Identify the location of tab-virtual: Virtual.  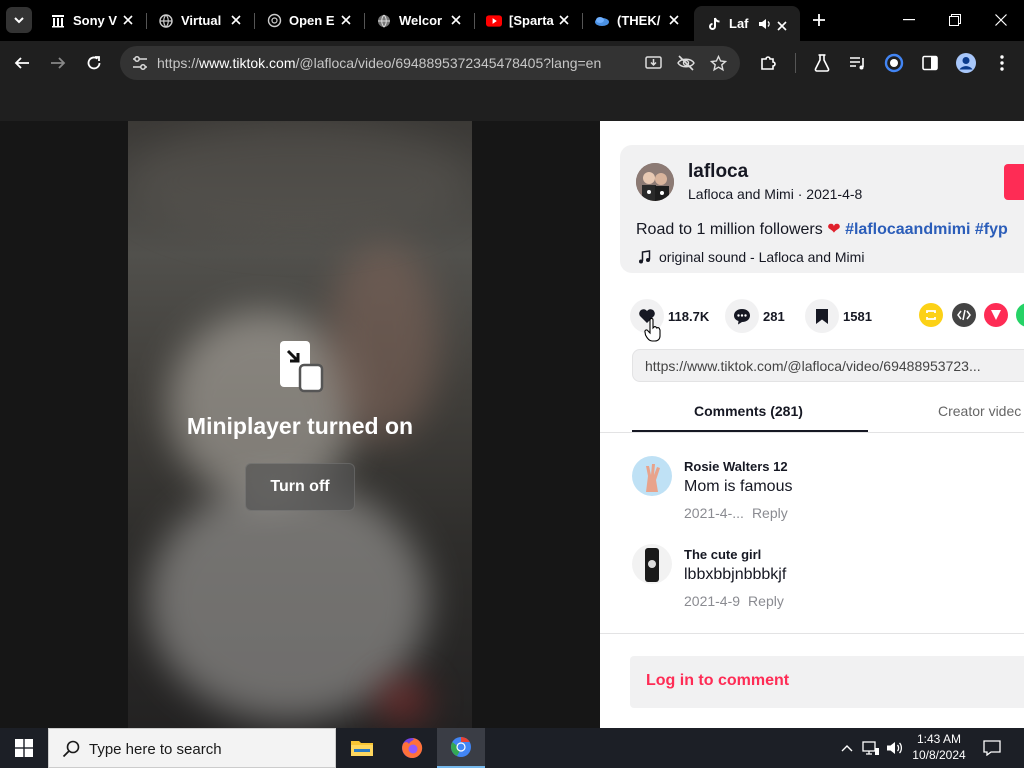
(200, 20).